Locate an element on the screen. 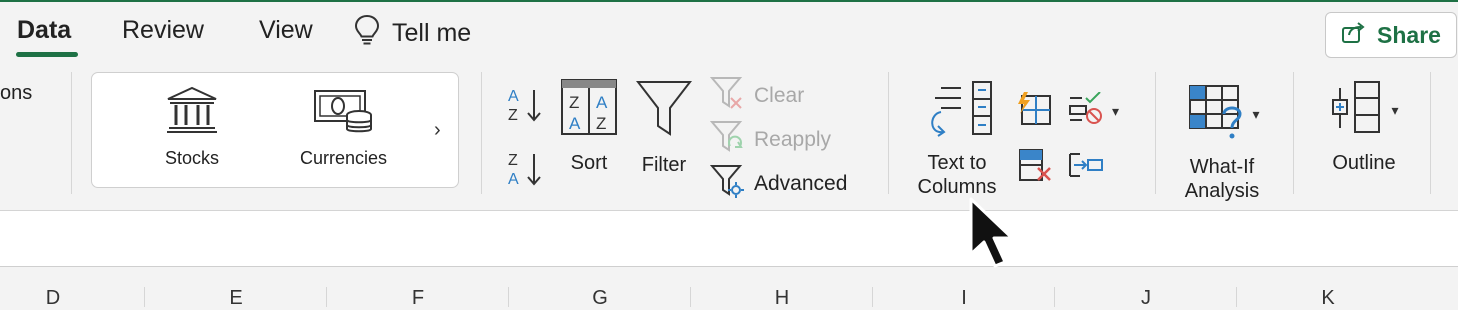 This screenshot has width=1458, height=310. tell-me-label: Tell me is located at coordinates (432, 32).